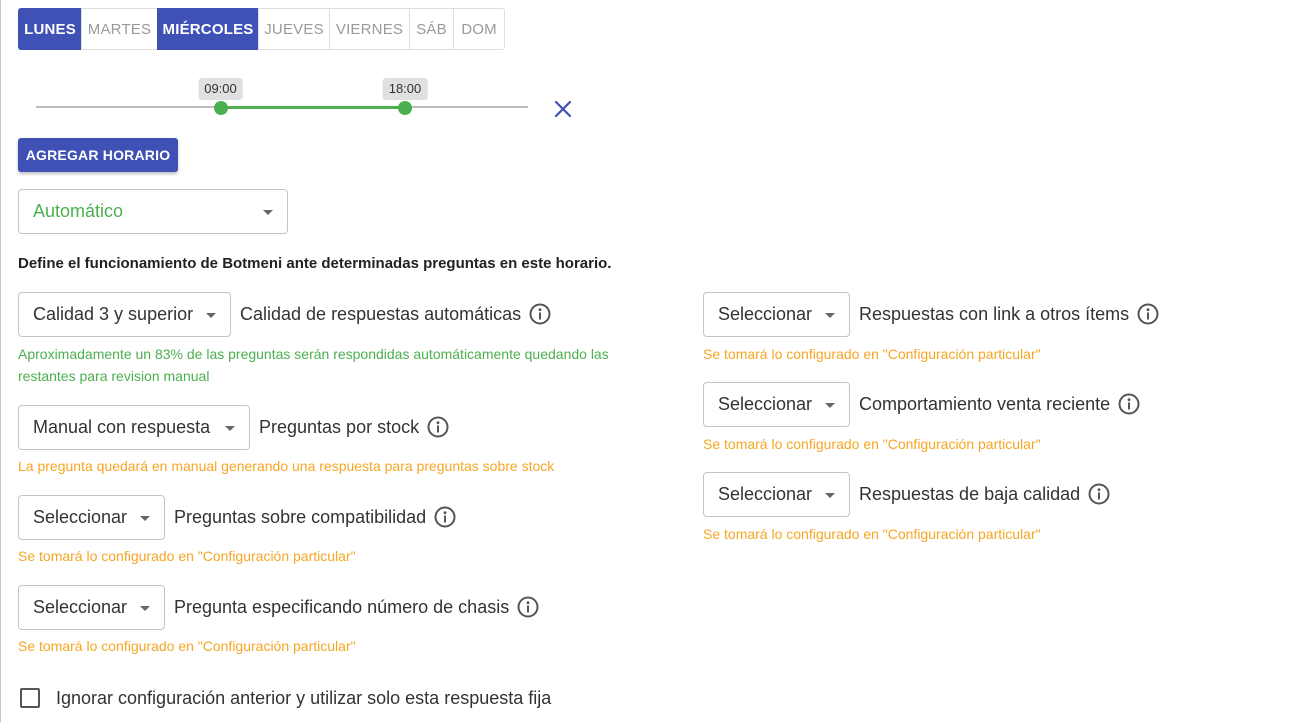 Image resolution: width=1306 pixels, height=722 pixels. What do you see at coordinates (30, 698) in the screenshot?
I see `fixed-response-checkbox` at bounding box center [30, 698].